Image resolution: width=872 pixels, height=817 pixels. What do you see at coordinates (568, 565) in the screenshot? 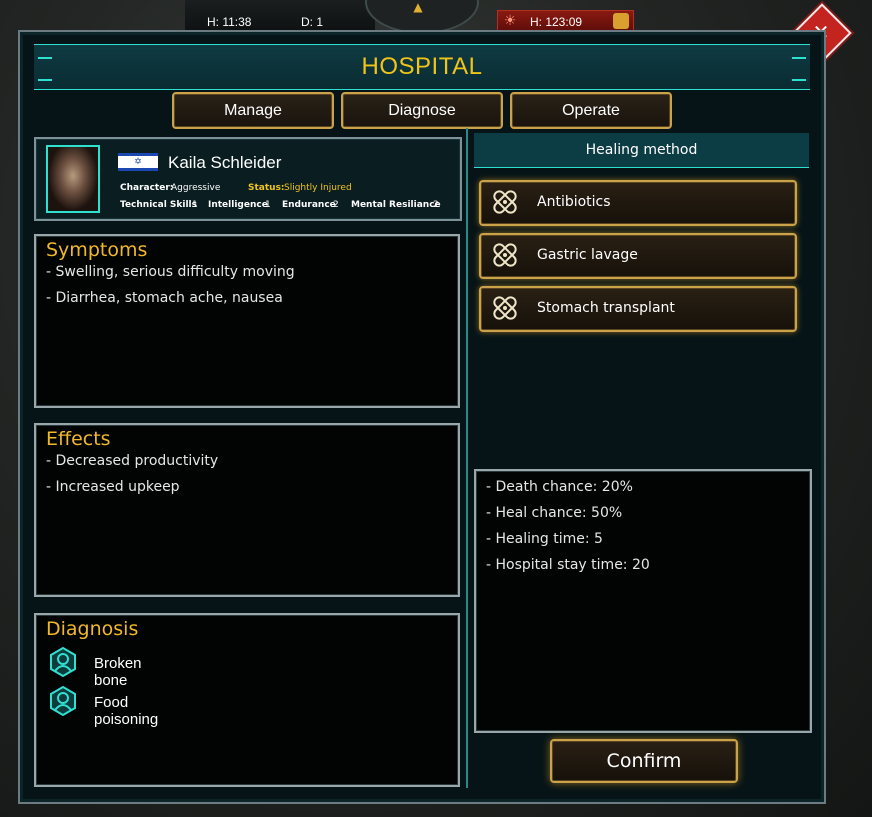
I see `detail-item: - Hospital stay time: 20` at bounding box center [568, 565].